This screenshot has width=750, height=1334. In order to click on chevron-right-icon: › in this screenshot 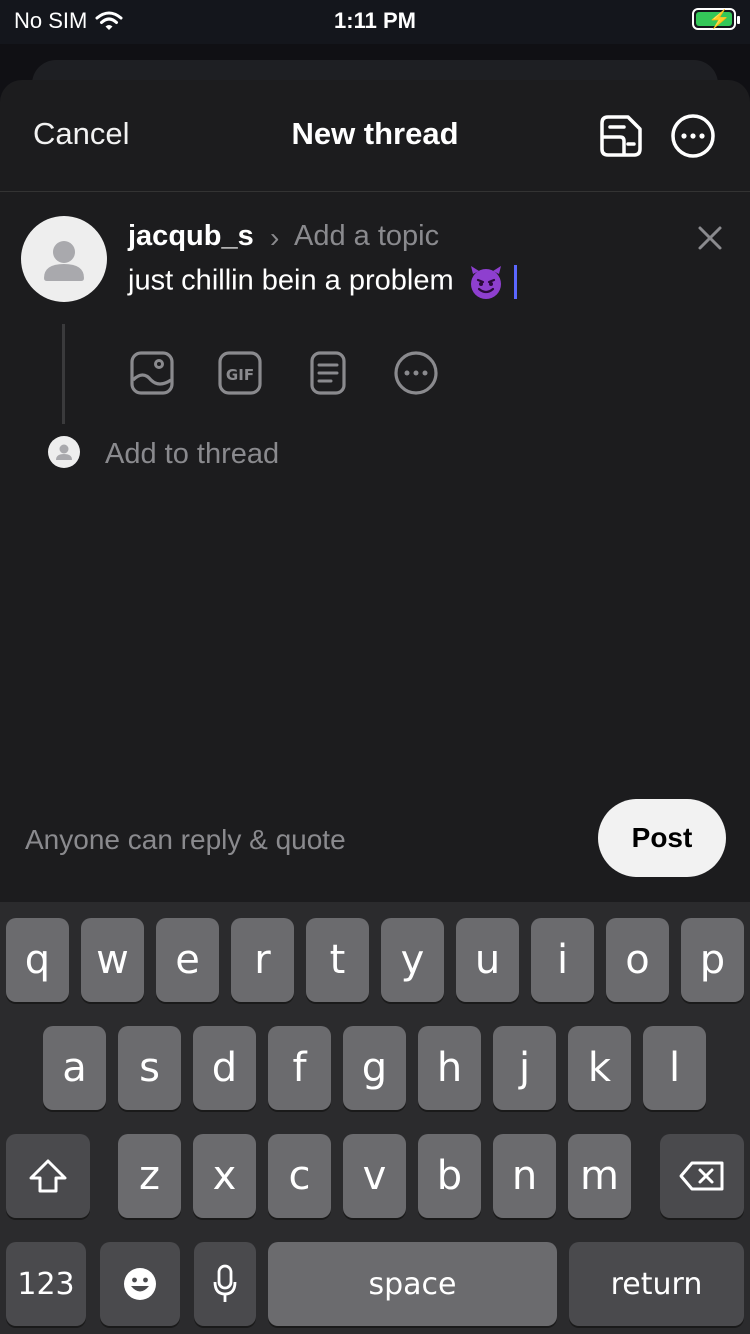, I will do `click(275, 237)`.